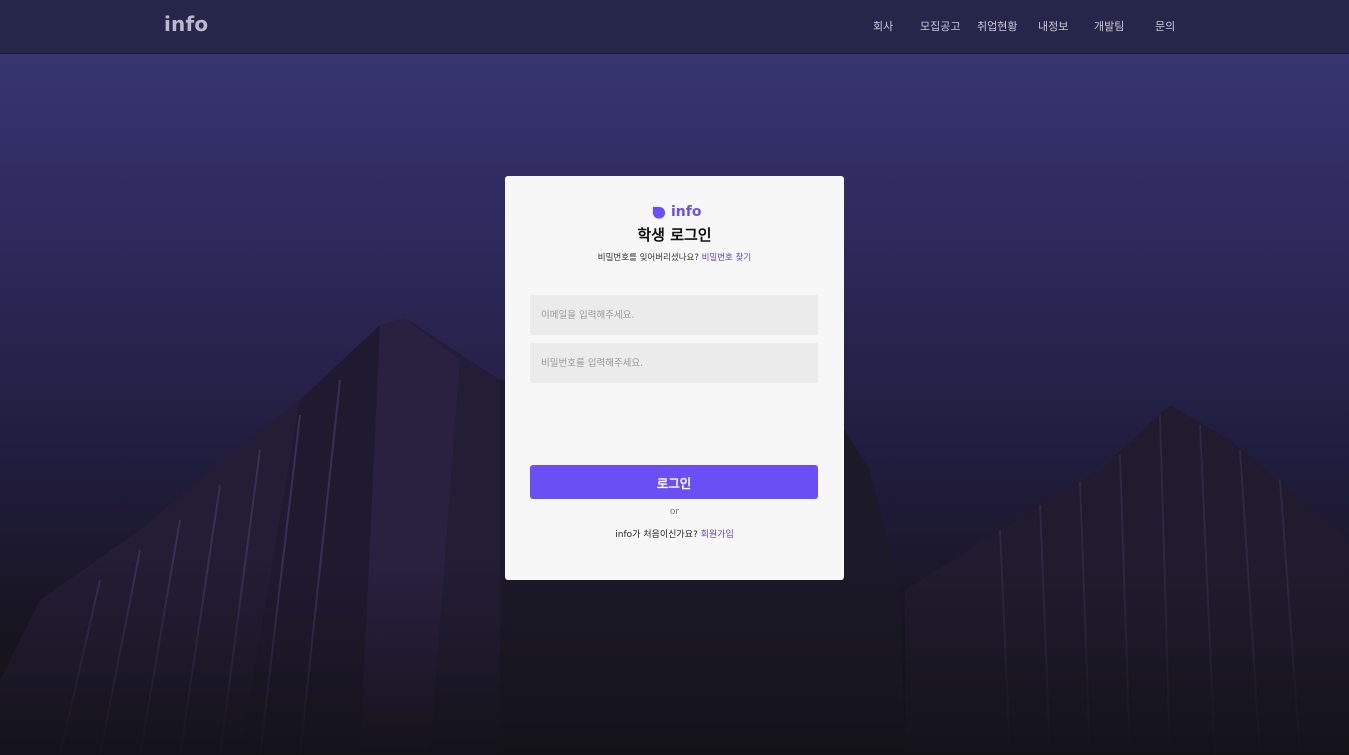  What do you see at coordinates (186, 24) in the screenshot?
I see `header-logo: info` at bounding box center [186, 24].